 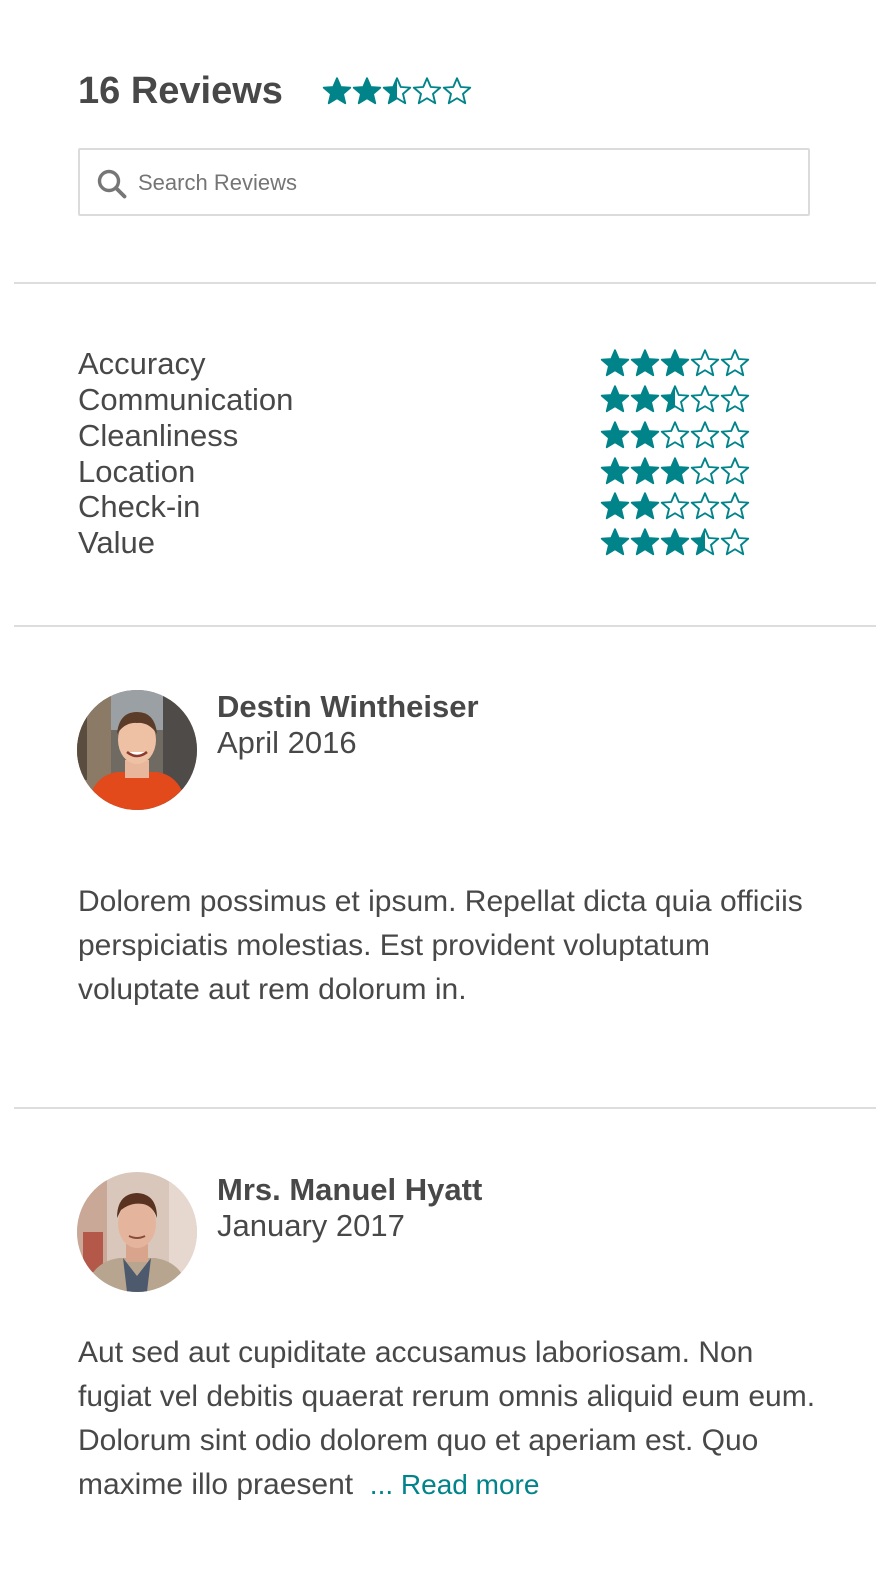 I want to click on category-rating-stars-value, so click(x=675, y=542).